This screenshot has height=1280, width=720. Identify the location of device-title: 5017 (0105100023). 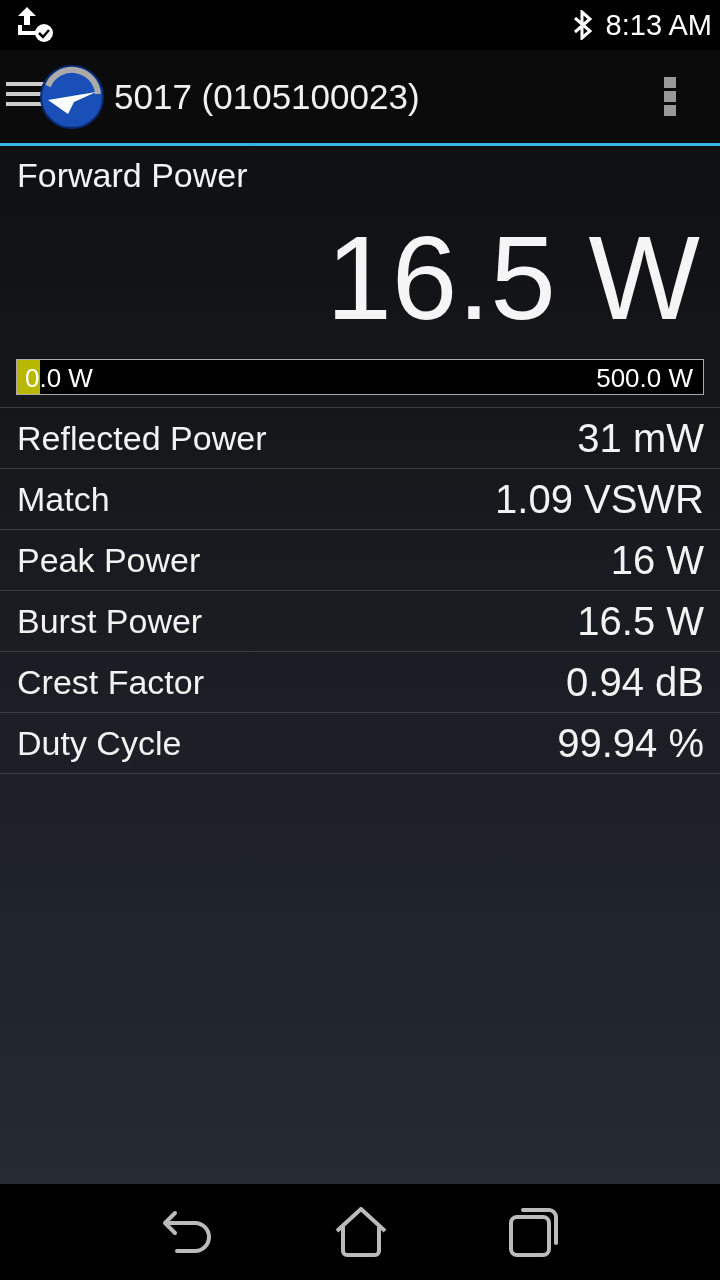
(267, 96).